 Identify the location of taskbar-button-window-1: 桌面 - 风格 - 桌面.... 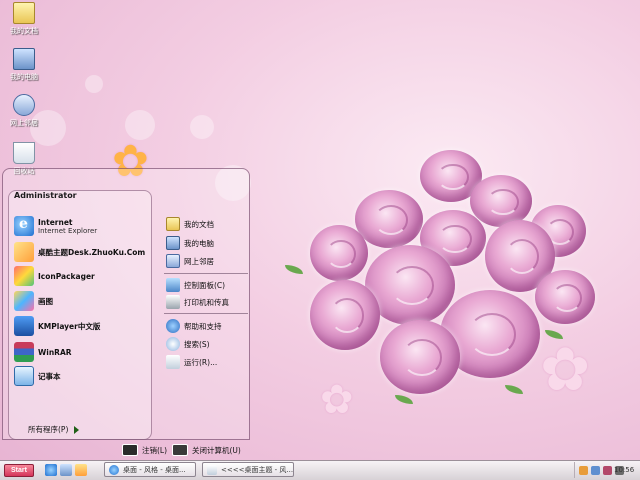
(150, 469).